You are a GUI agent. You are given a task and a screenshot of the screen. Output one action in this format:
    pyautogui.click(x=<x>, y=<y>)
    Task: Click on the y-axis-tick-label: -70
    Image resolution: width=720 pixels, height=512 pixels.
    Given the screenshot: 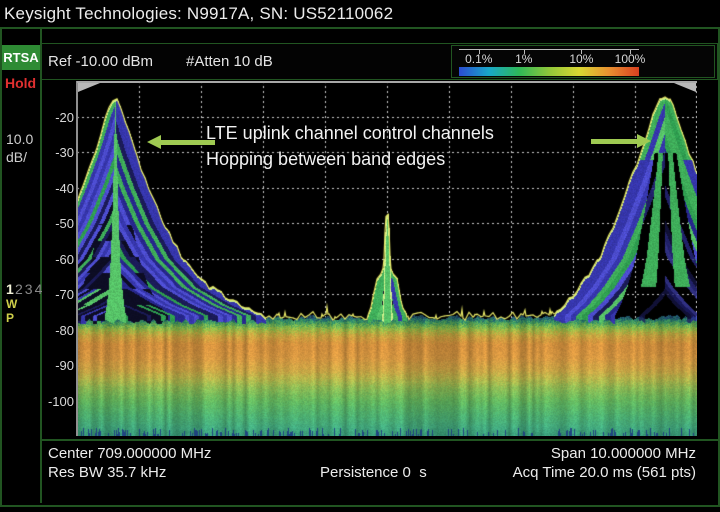 What is the action you would take?
    pyautogui.click(x=64, y=294)
    